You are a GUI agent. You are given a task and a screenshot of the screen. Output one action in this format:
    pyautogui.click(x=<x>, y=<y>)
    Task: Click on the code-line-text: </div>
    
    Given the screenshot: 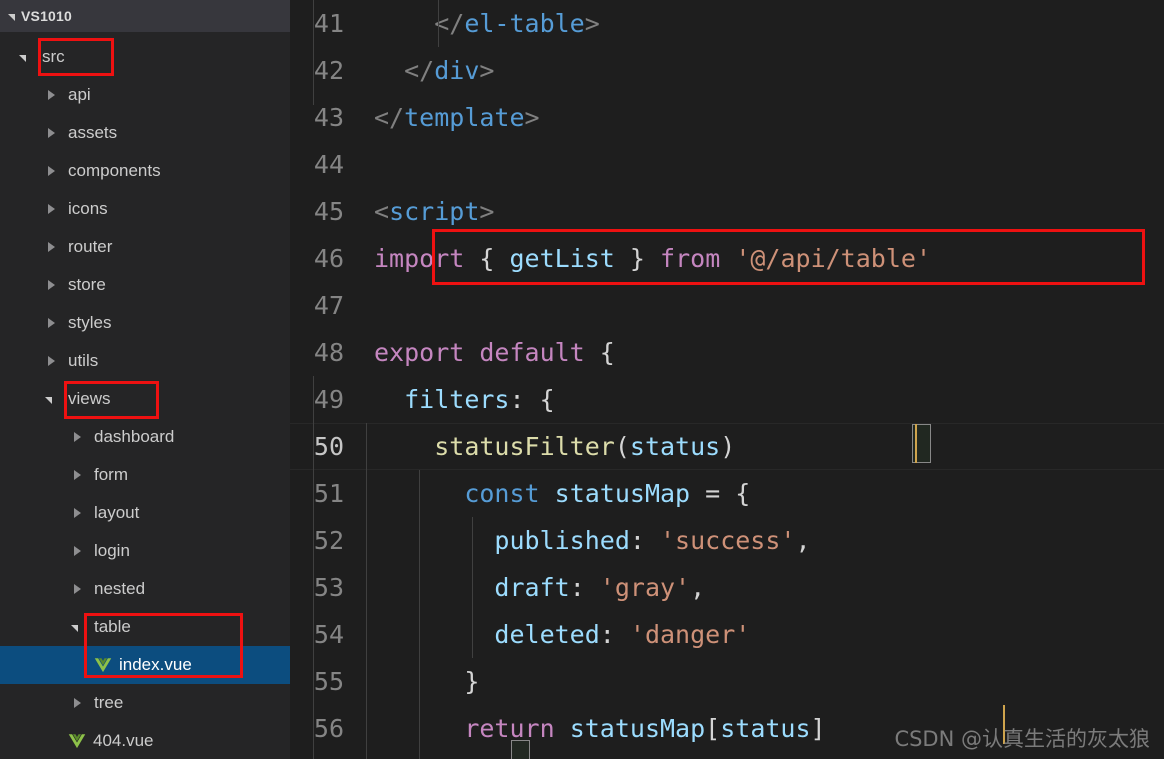 What is the action you would take?
    pyautogui.click(x=423, y=70)
    